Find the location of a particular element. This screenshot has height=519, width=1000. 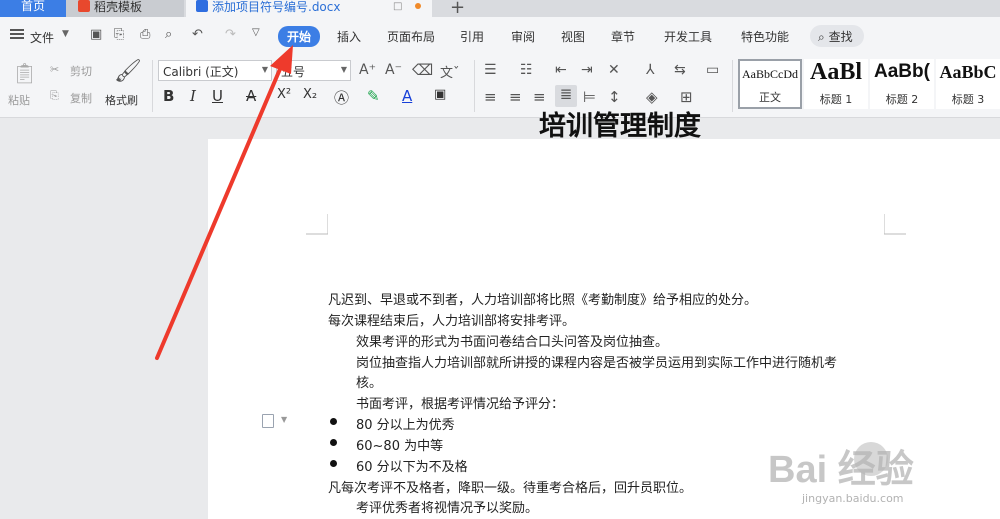

new-tab-button: + is located at coordinates (457, 9).